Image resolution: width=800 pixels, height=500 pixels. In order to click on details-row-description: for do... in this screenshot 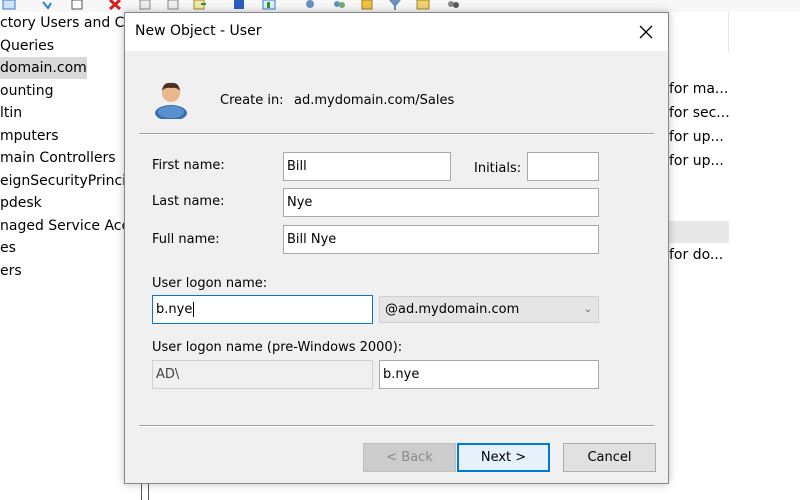, I will do `click(696, 255)`.